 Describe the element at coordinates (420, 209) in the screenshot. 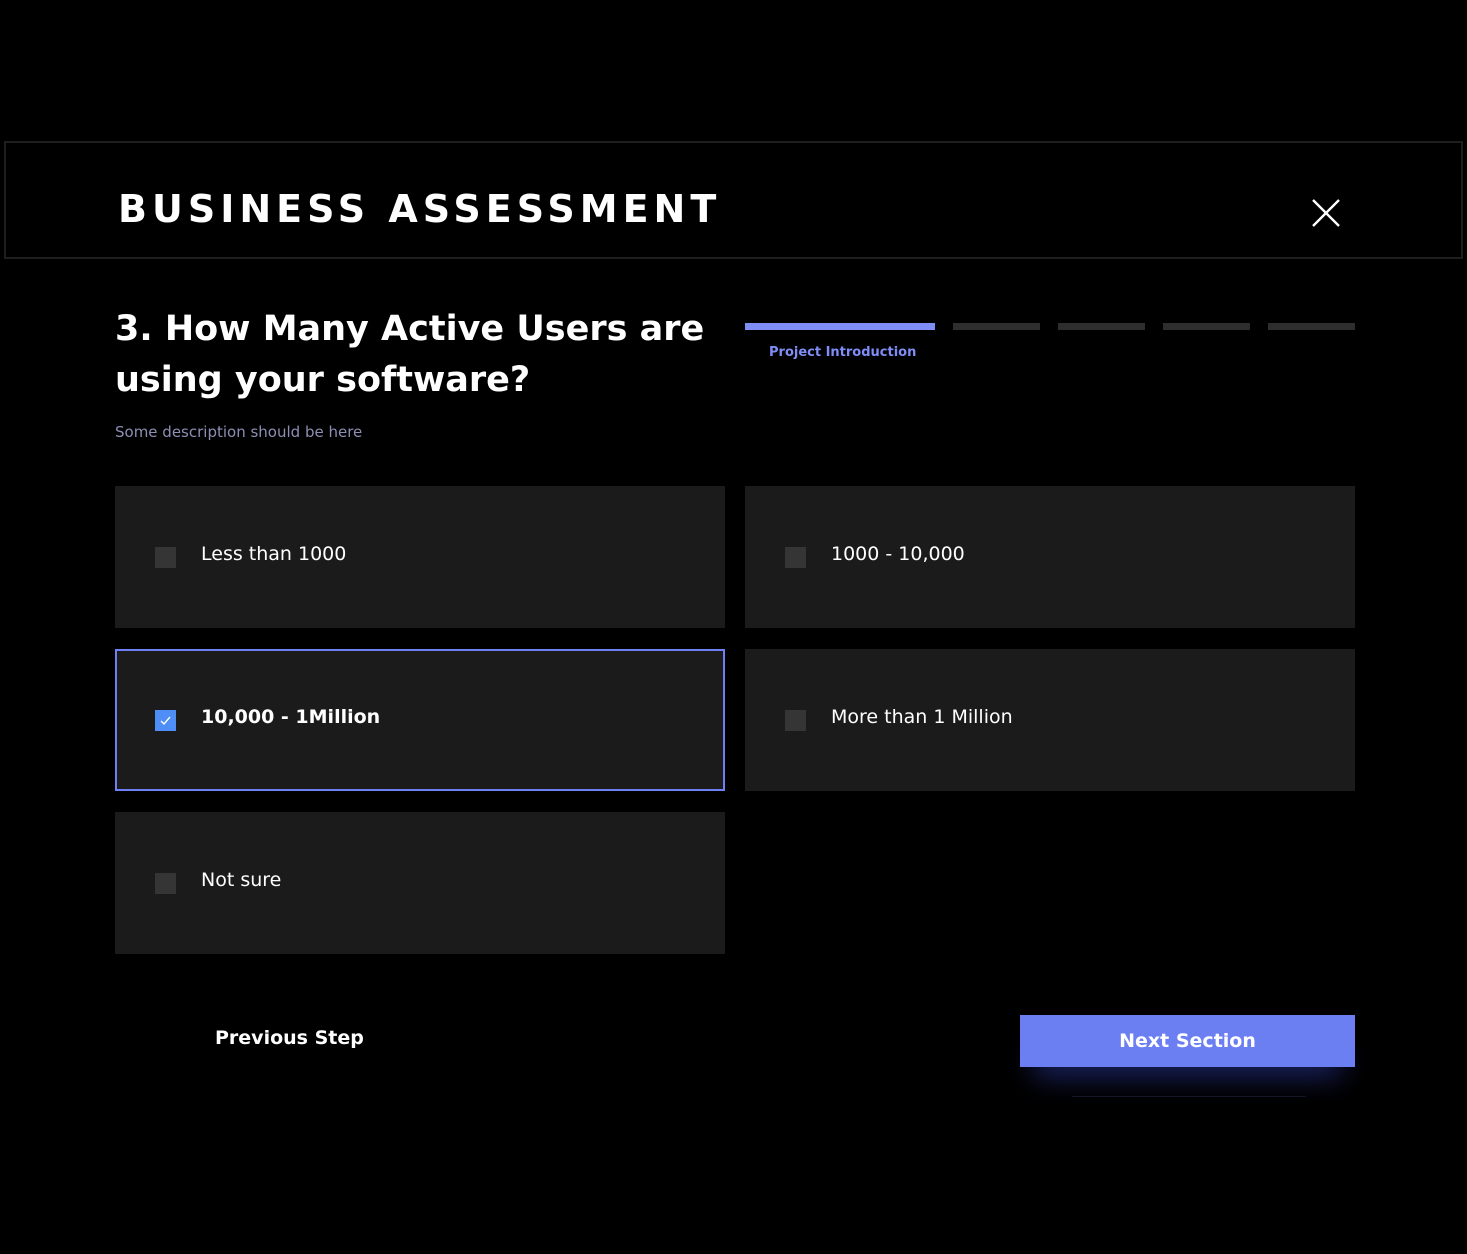

I see `modal-title: BUSINESS ASSESSMENT` at that location.